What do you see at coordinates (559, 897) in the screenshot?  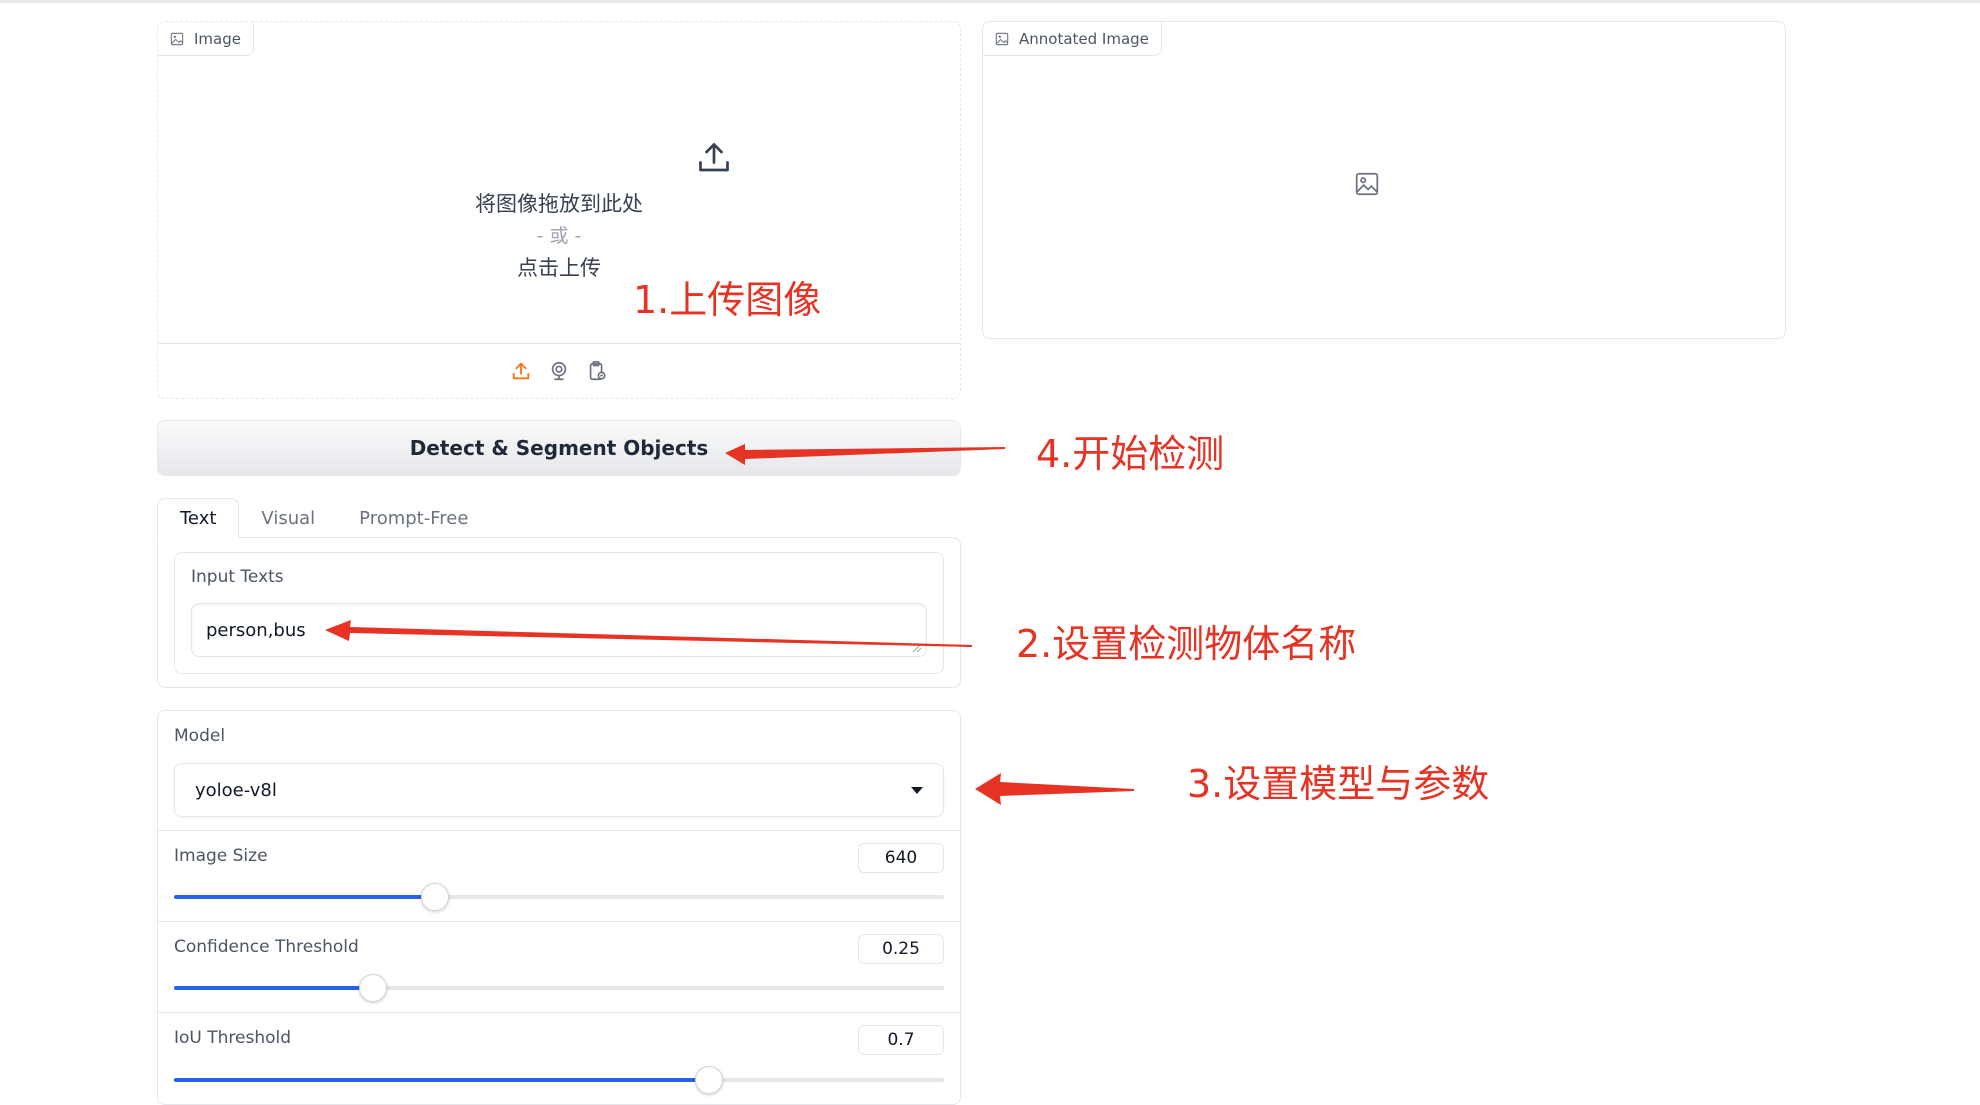 I see `image-size-slider` at bounding box center [559, 897].